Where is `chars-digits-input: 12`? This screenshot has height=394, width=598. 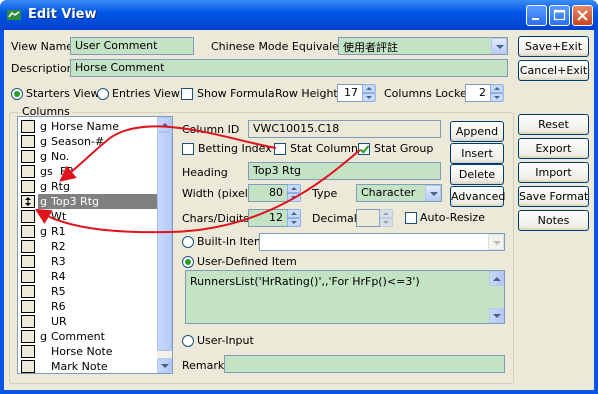
chars-digits-input: 12 is located at coordinates (268, 218).